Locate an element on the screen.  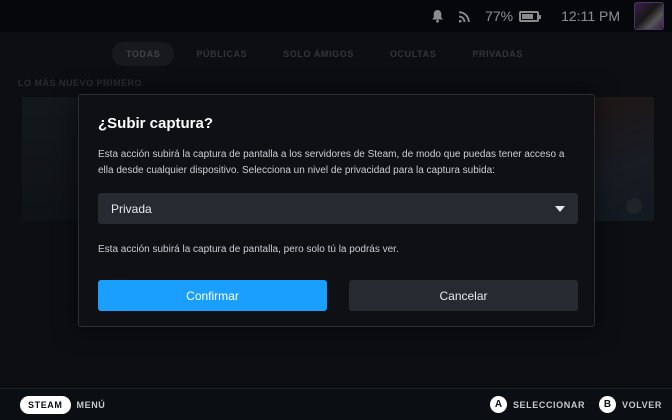
select-hint: A SELECCIONAR is located at coordinates (537, 404).